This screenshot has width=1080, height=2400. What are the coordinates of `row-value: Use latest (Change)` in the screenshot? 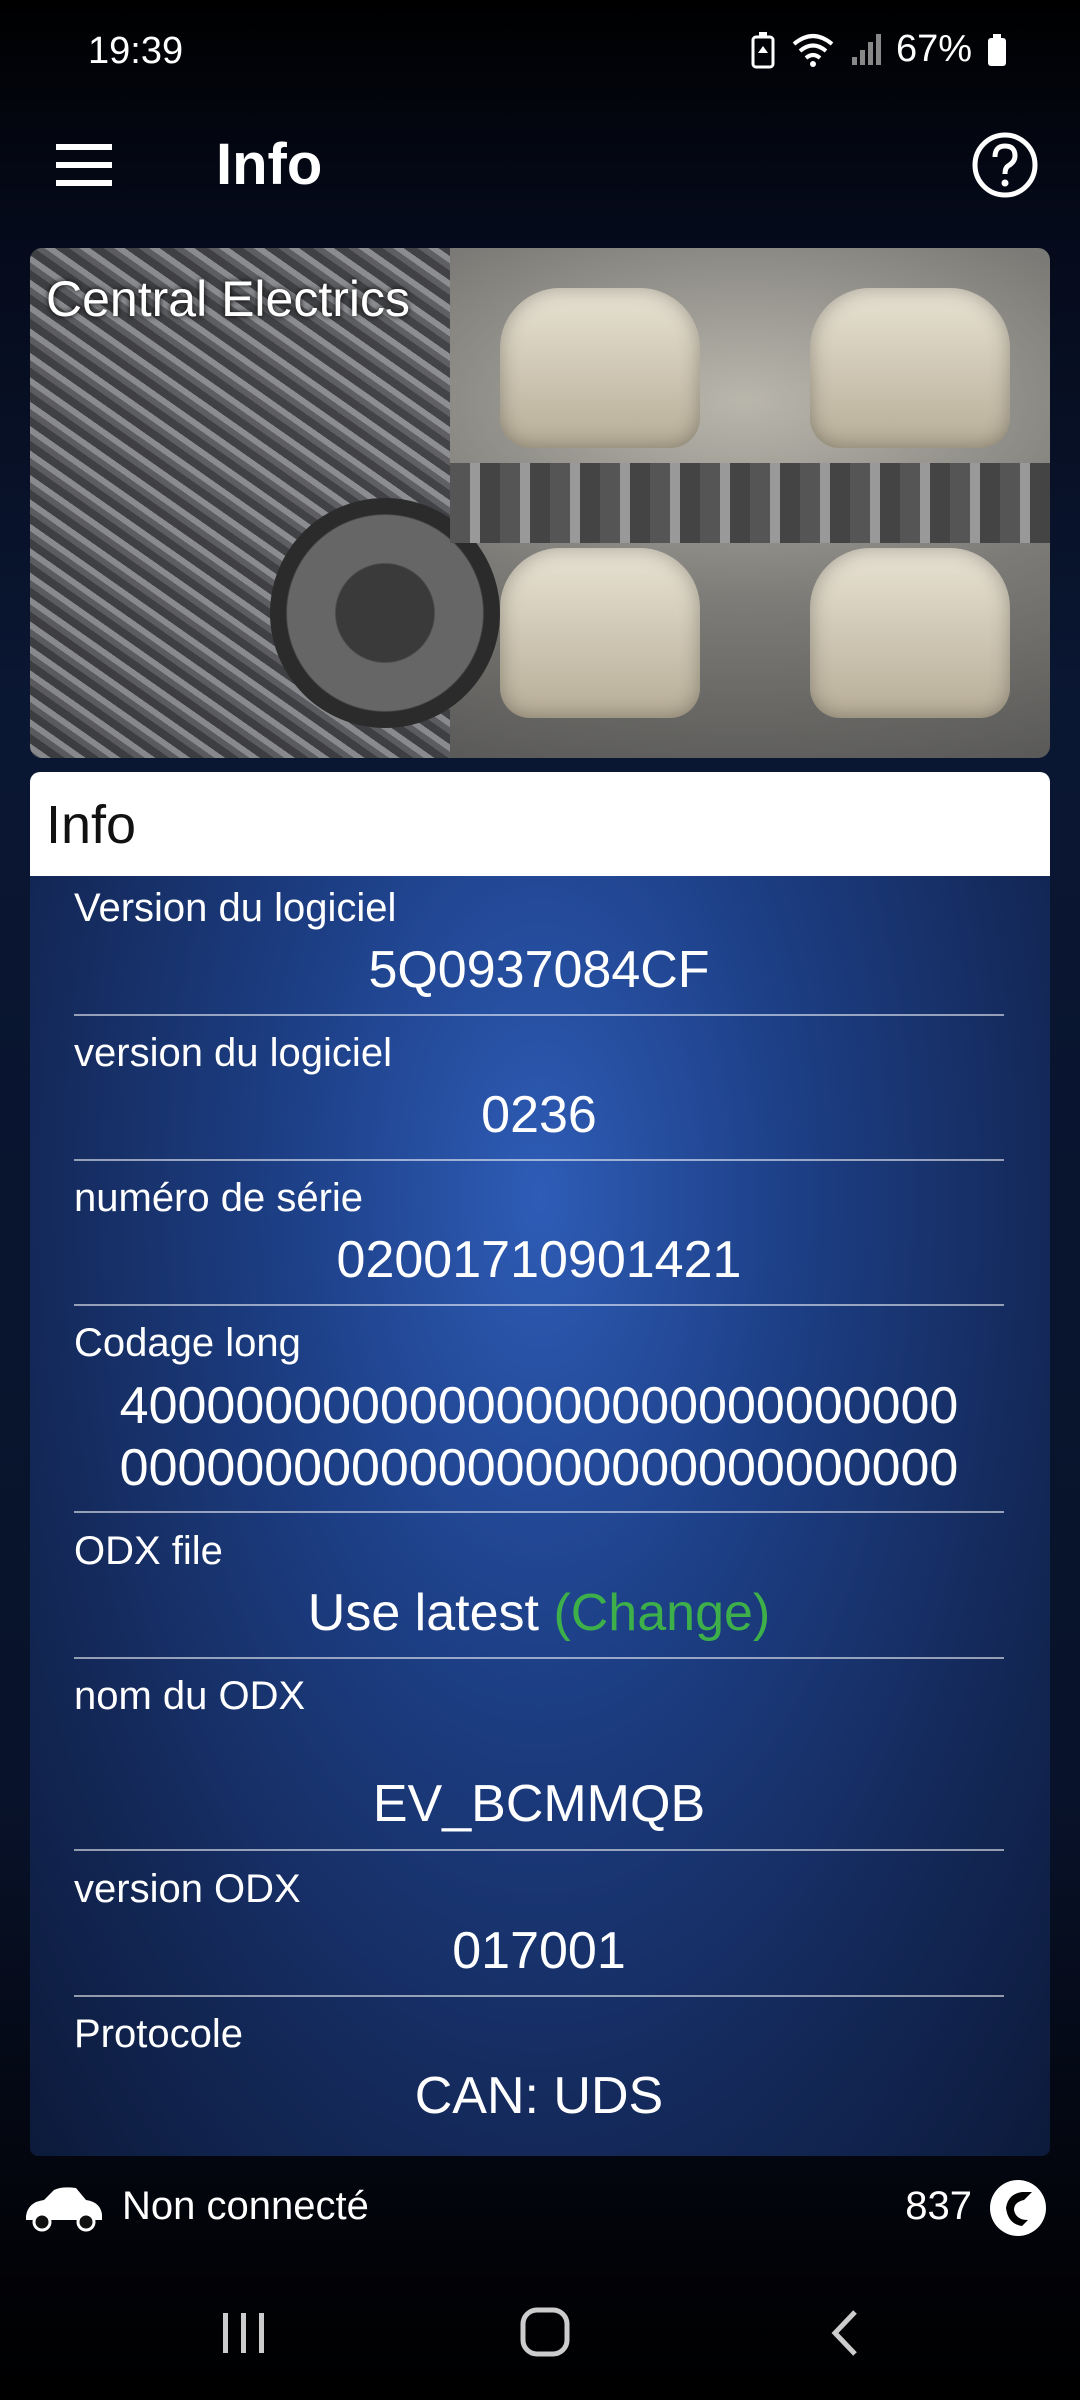 It's located at (539, 1613).